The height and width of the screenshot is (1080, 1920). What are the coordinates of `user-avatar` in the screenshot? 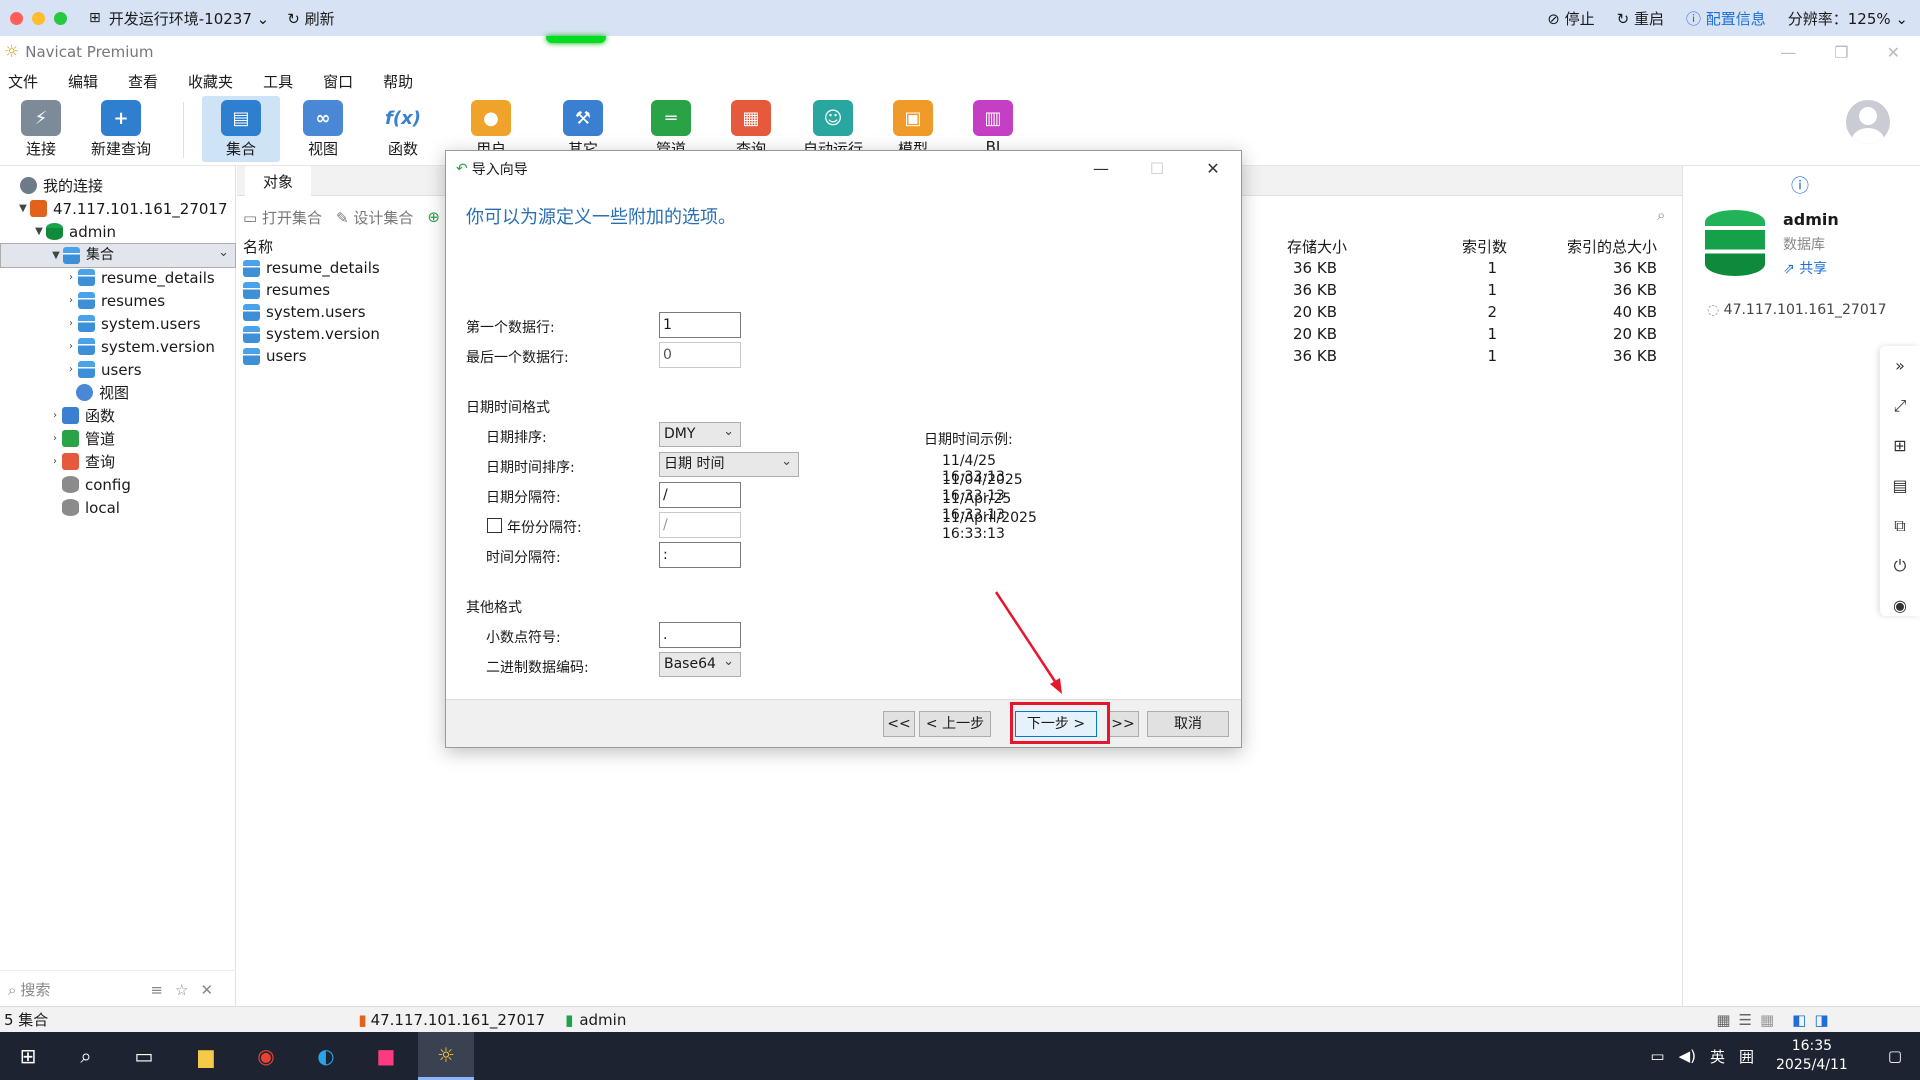 It's located at (1868, 122).